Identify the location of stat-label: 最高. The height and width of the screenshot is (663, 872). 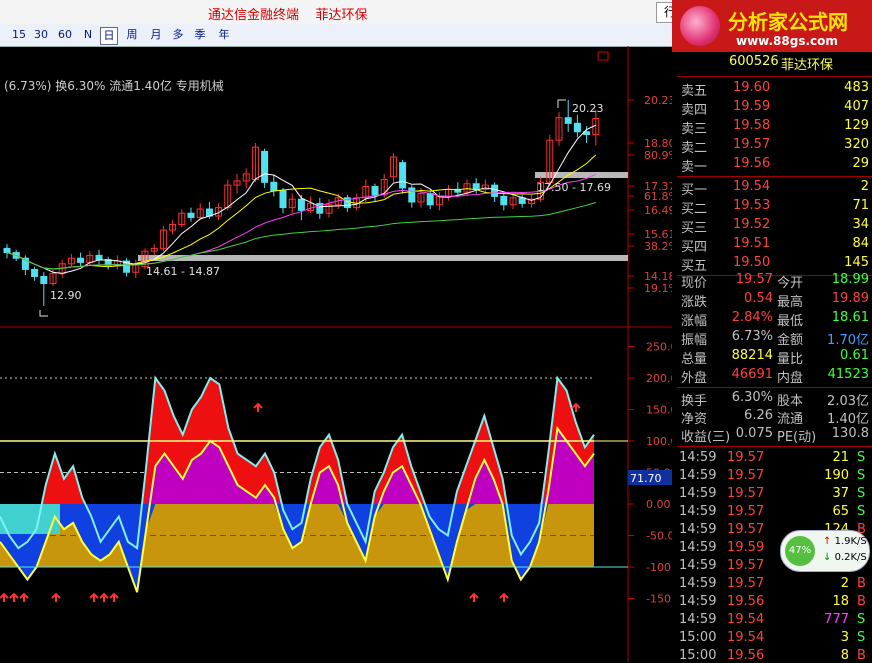
(790, 302).